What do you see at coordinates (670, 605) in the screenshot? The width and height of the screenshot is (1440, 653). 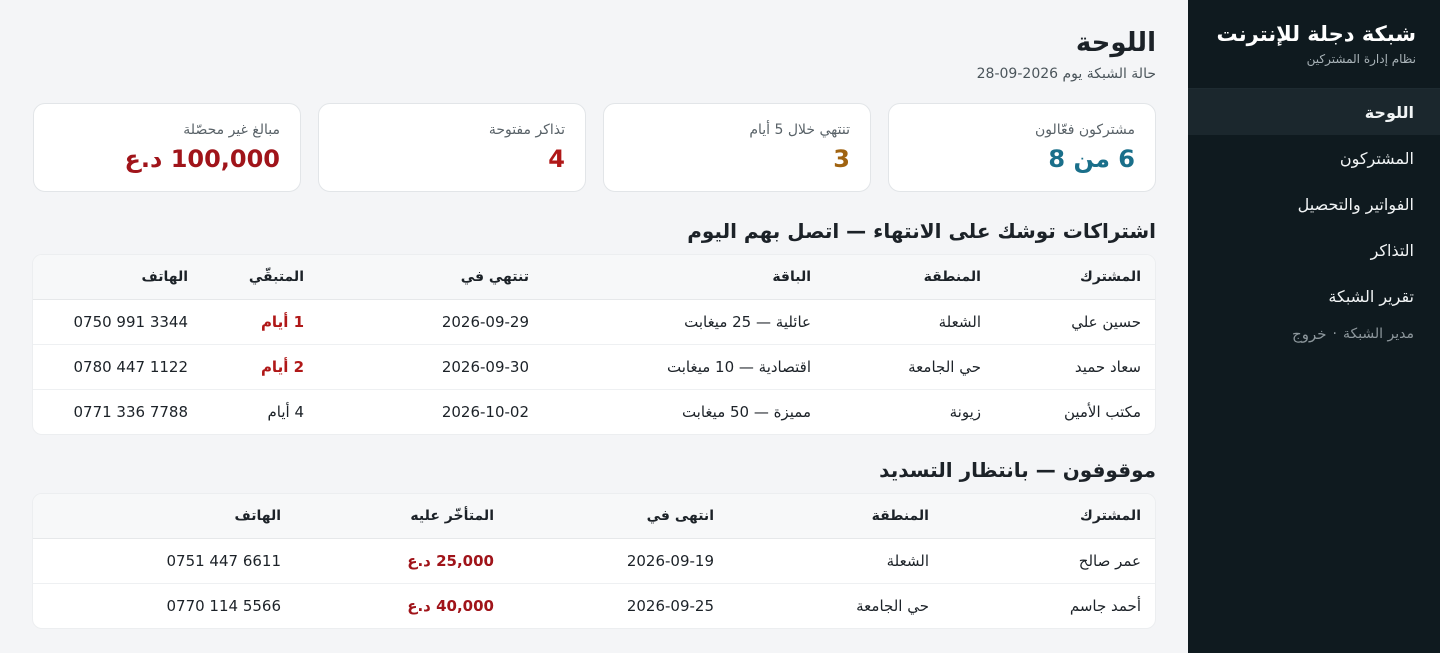 I see `ended-date: 2026-09-25` at bounding box center [670, 605].